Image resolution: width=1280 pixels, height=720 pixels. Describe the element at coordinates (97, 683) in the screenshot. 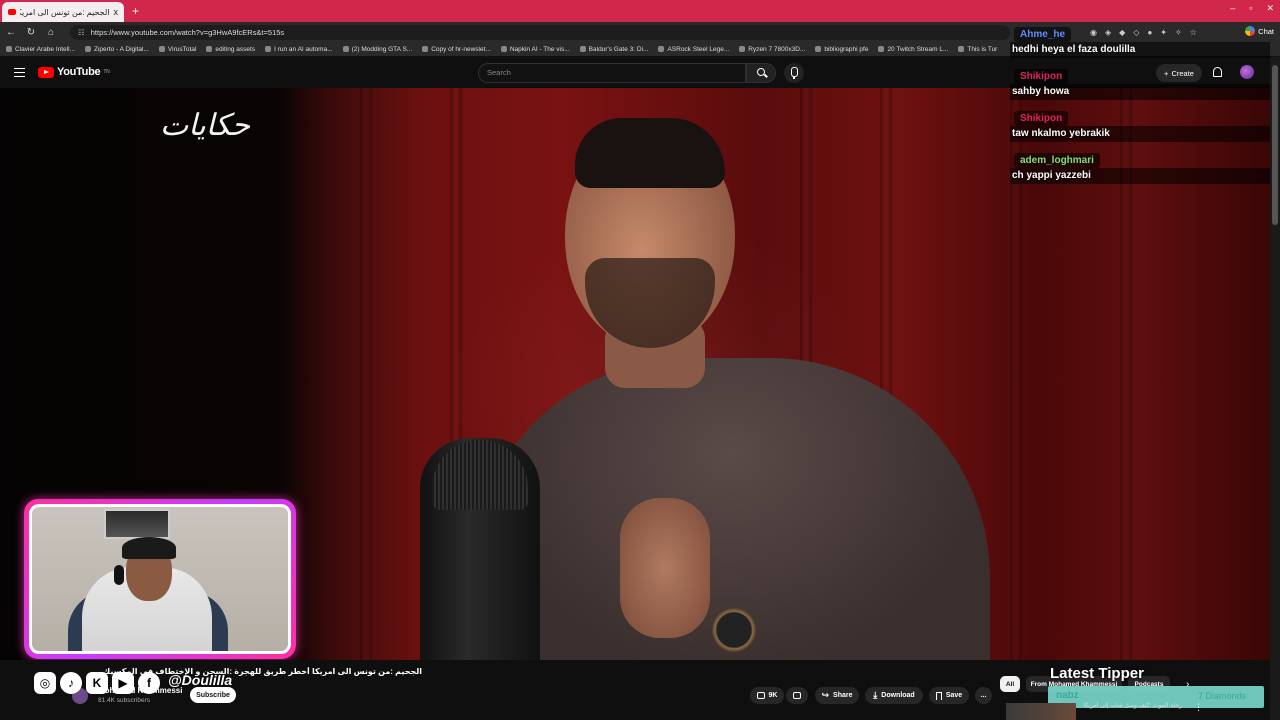

I see `kick-icon: K` at that location.